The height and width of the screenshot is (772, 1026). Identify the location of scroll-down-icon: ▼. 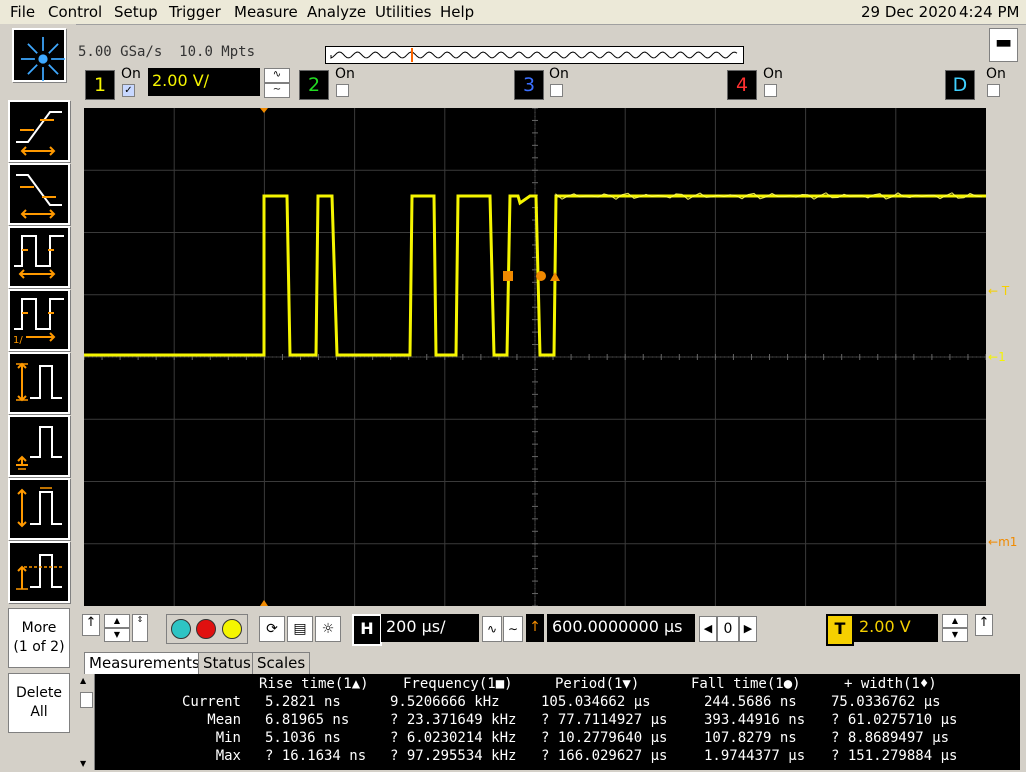
(117, 635).